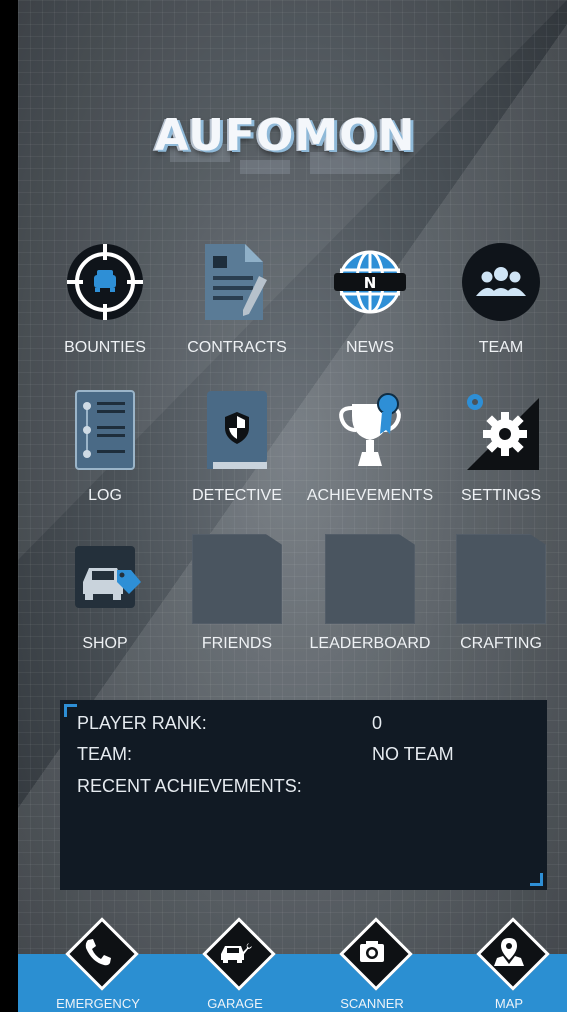 This screenshot has height=1012, width=567. Describe the element at coordinates (372, 1003) in the screenshot. I see `nav-label: SCANNER` at that location.